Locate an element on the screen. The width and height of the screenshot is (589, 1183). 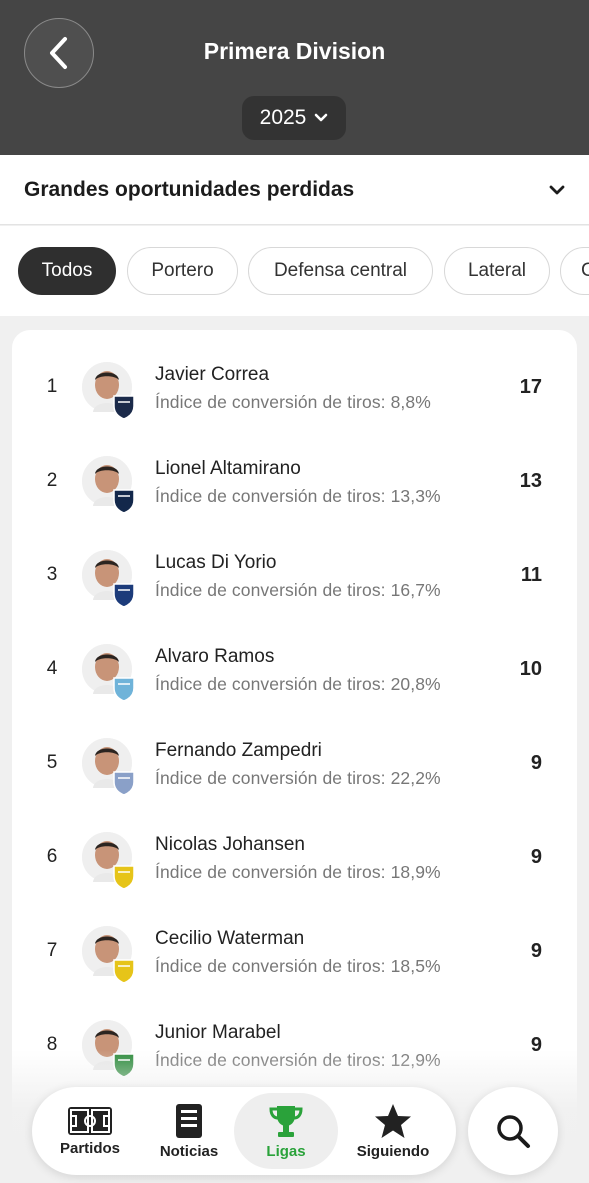
rank-number: 3 is located at coordinates (52, 574).